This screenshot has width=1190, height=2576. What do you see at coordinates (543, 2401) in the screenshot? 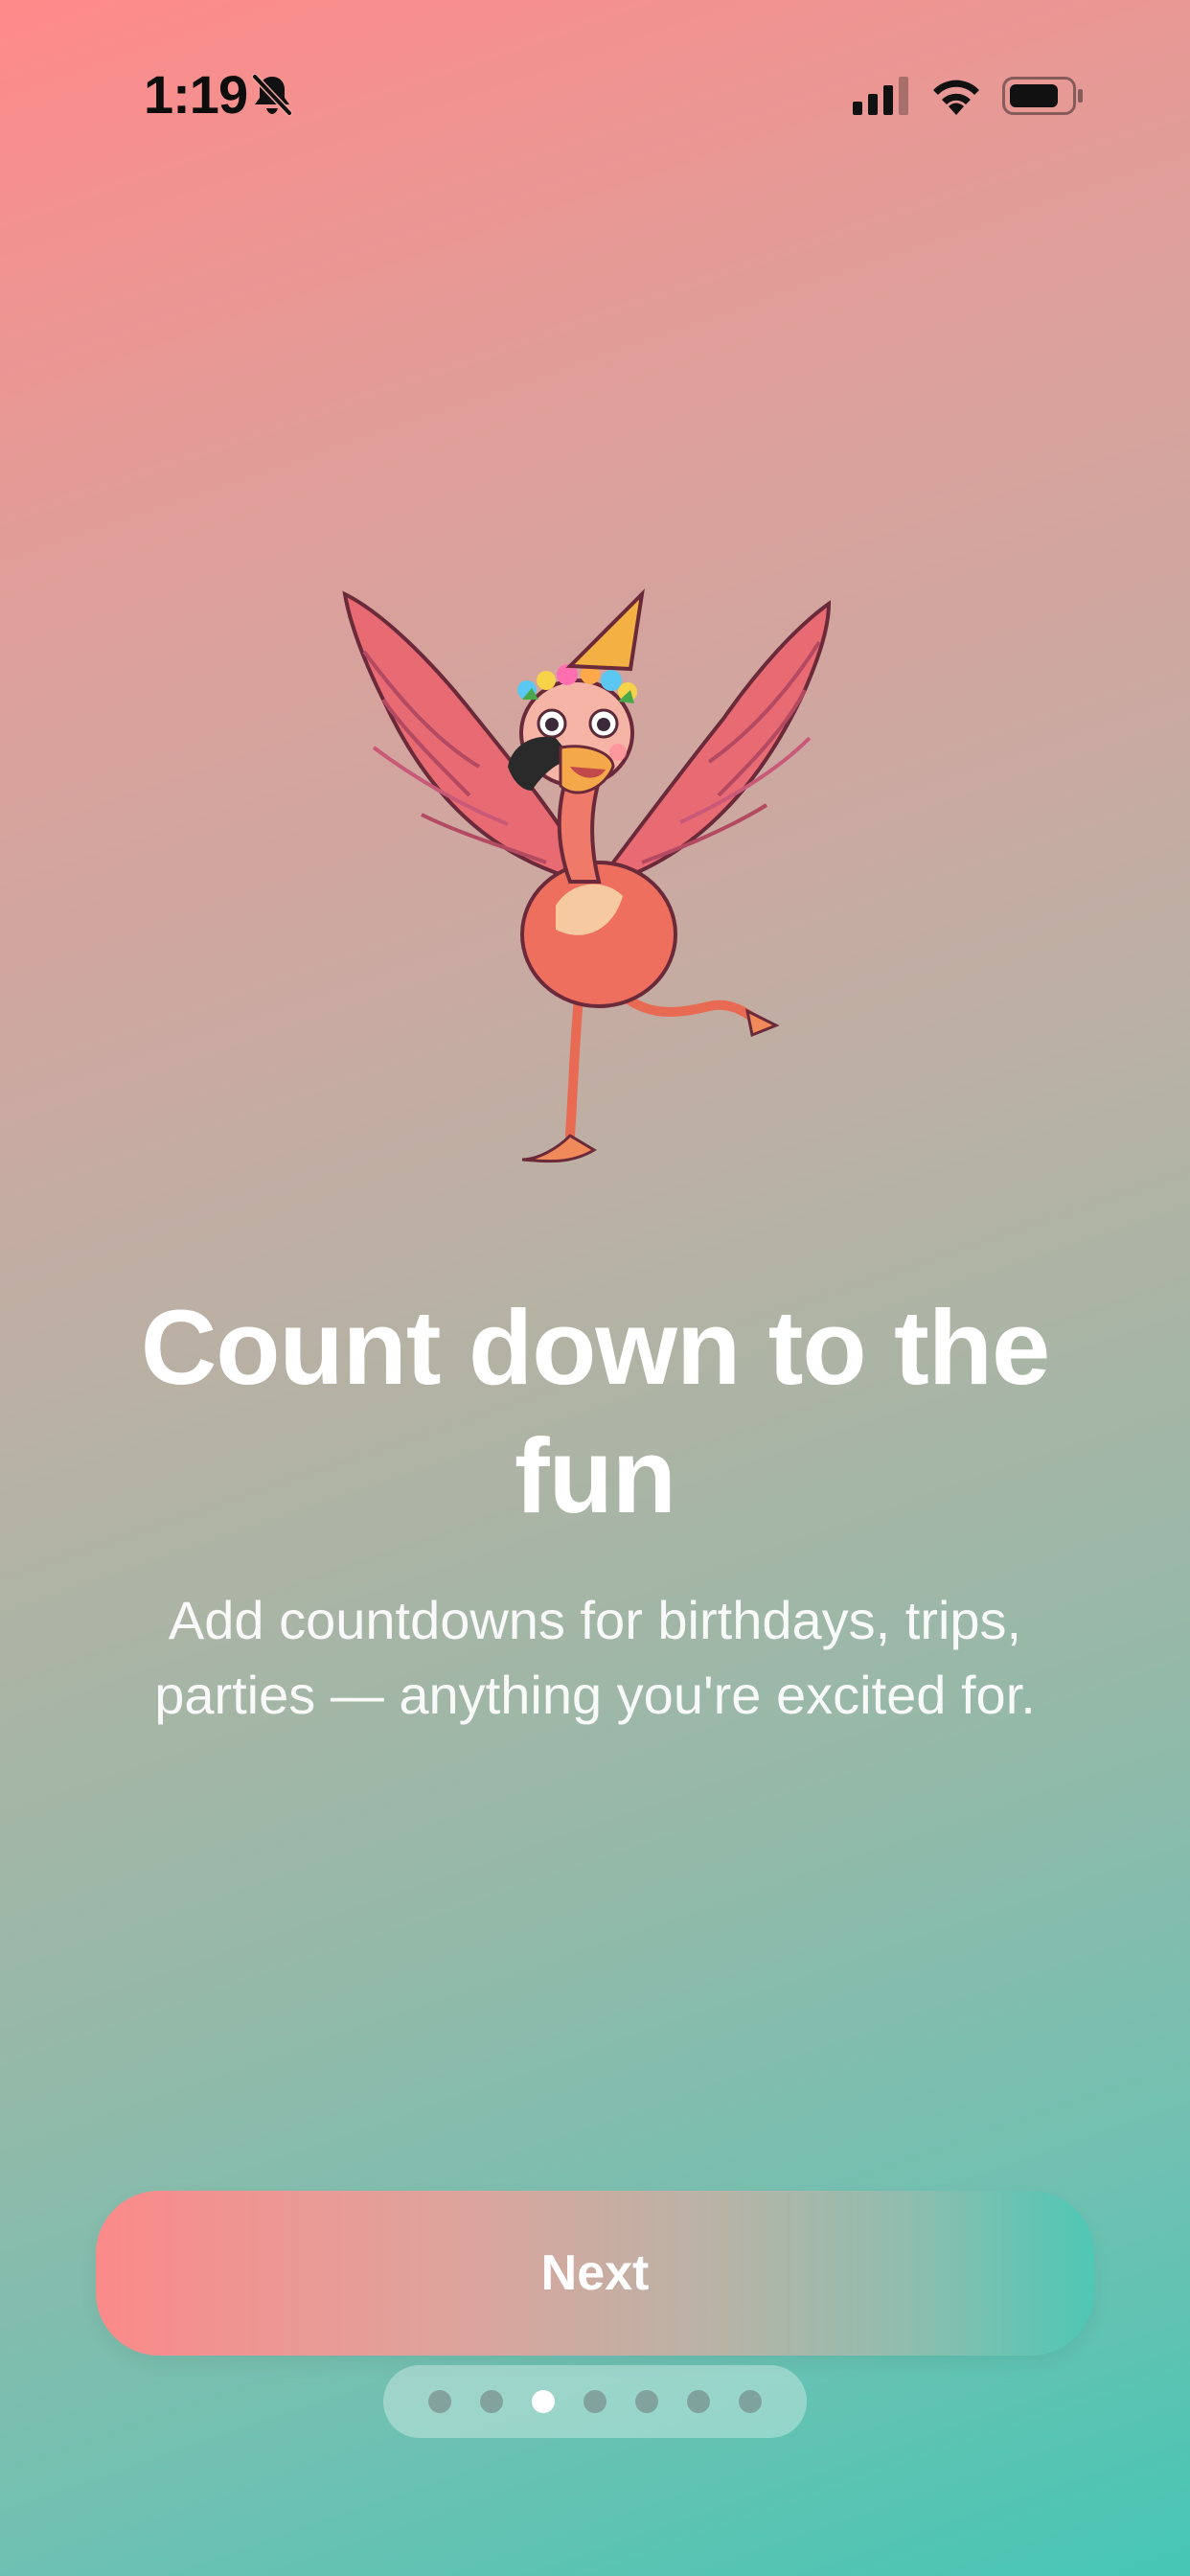
I see `page-dot-3-active` at bounding box center [543, 2401].